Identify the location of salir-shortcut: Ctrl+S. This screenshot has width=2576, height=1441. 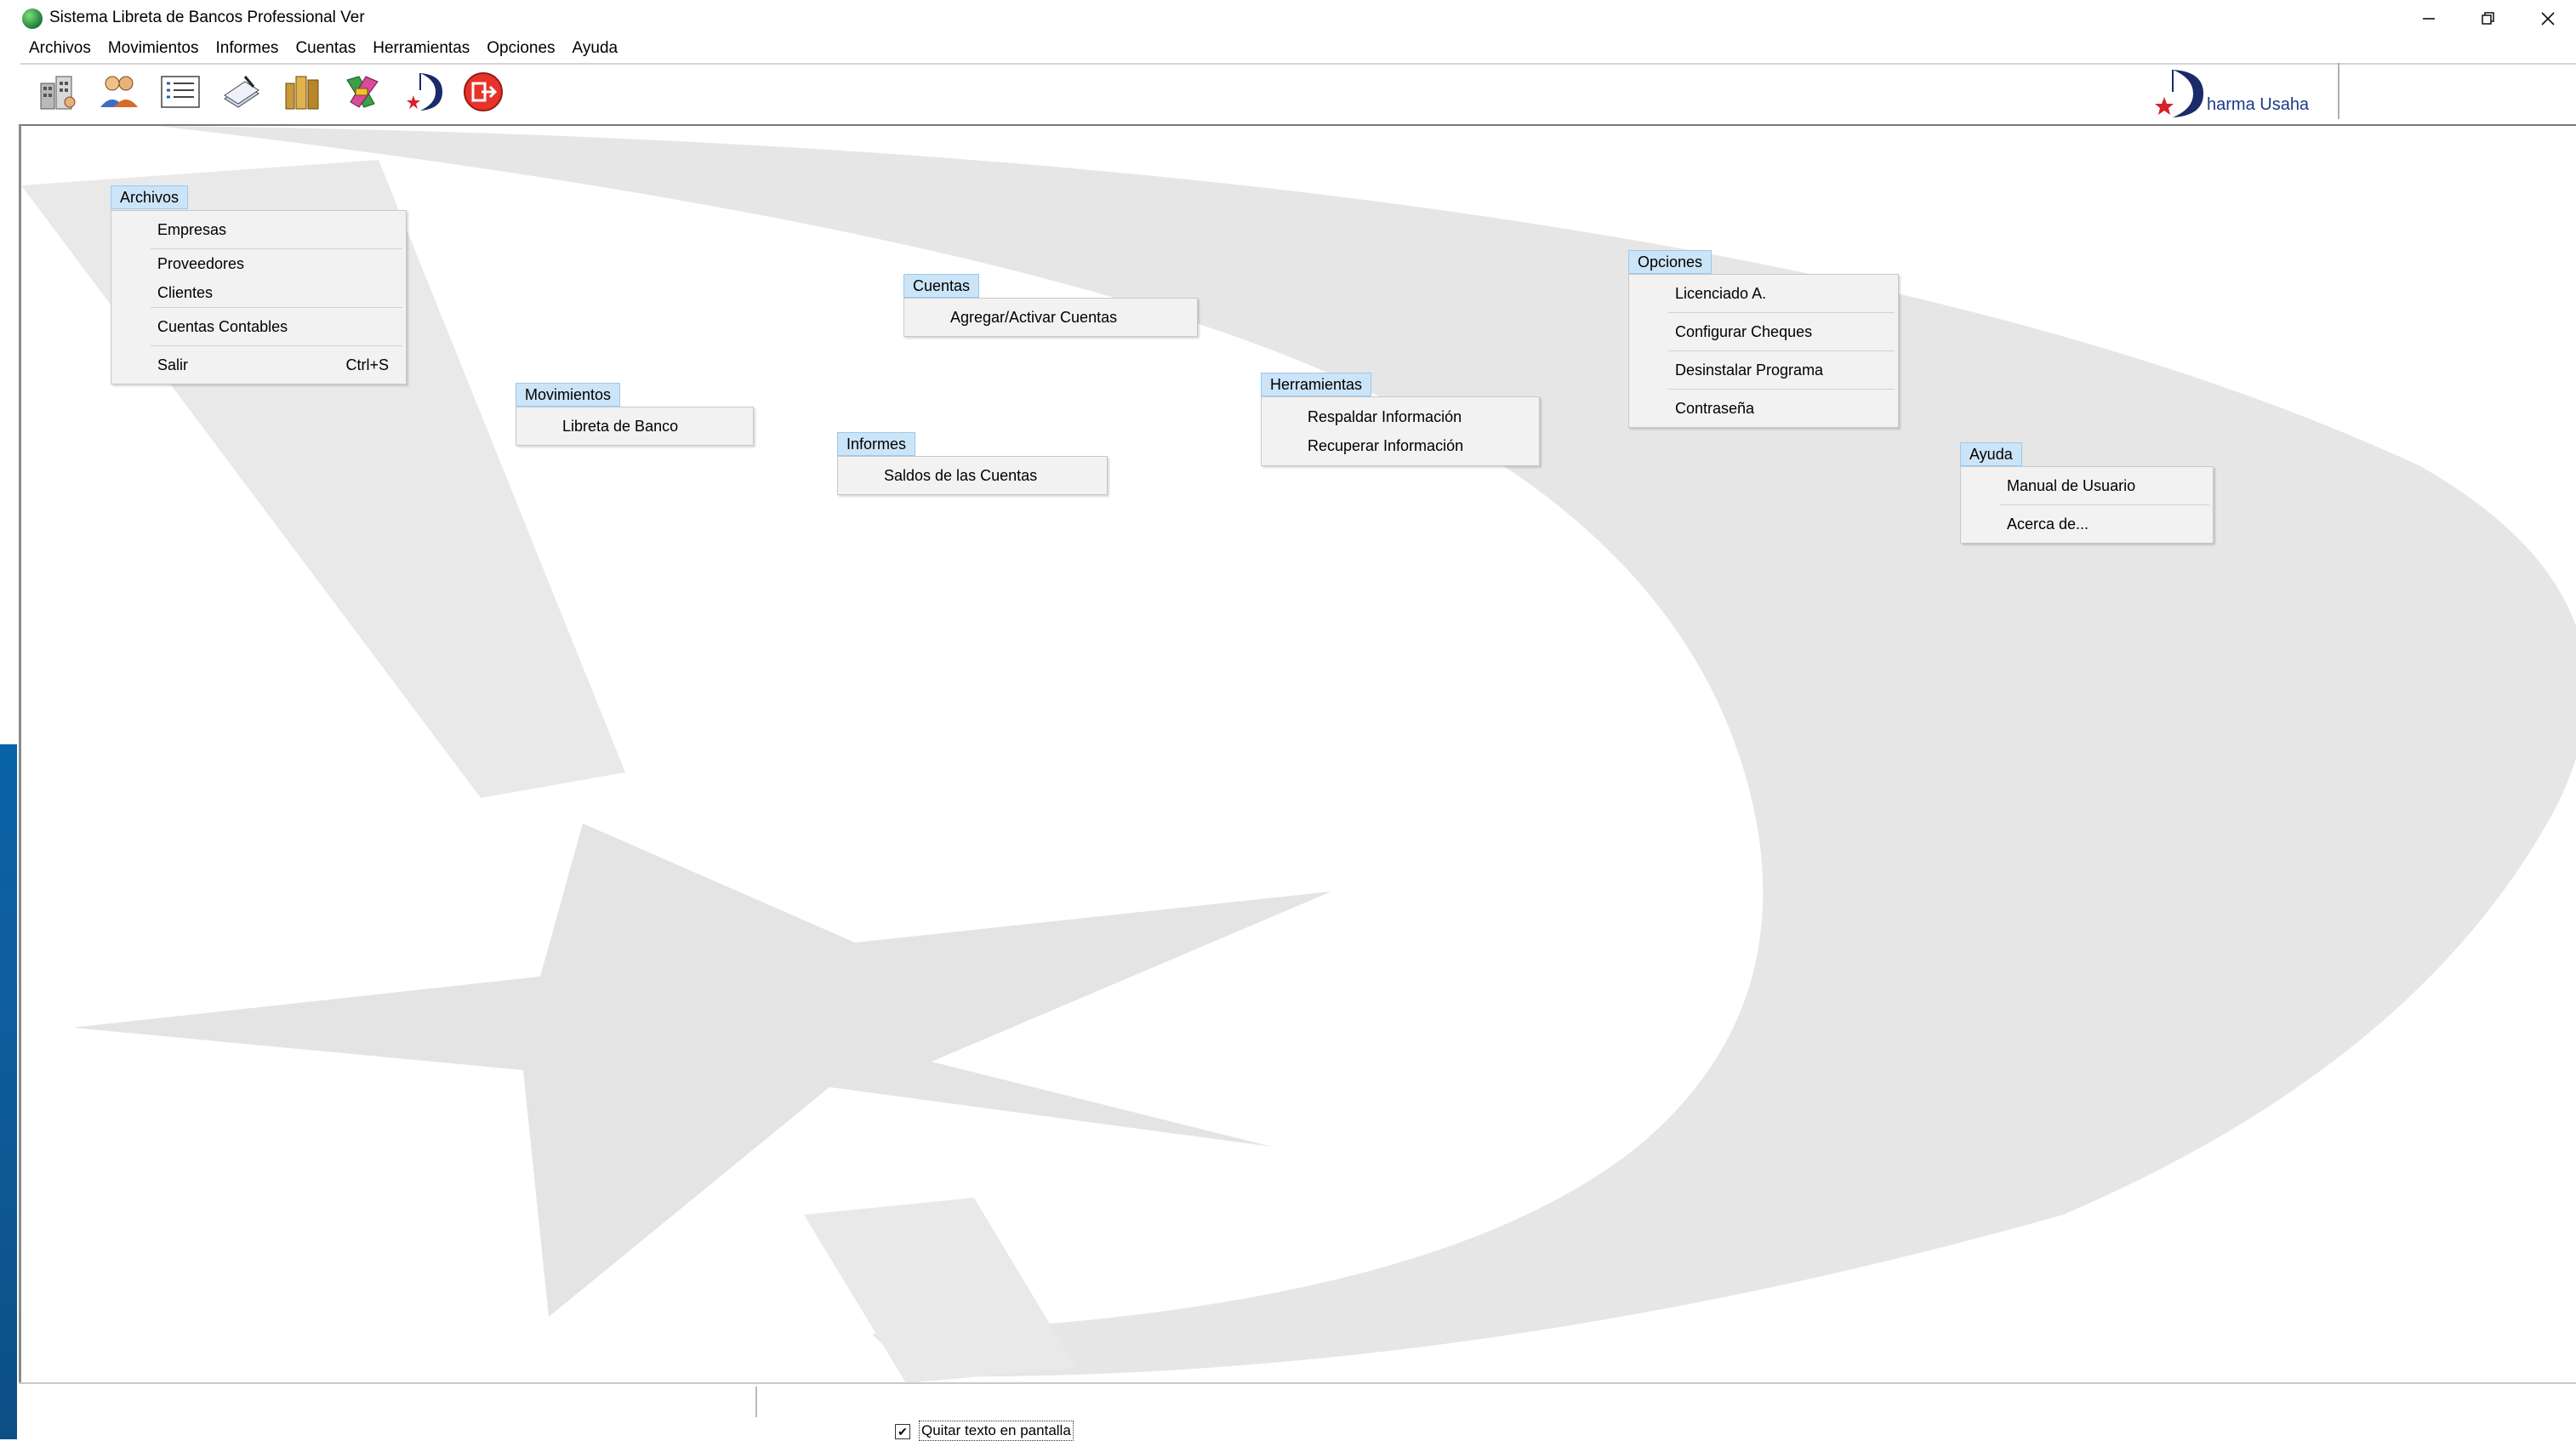
(367, 364).